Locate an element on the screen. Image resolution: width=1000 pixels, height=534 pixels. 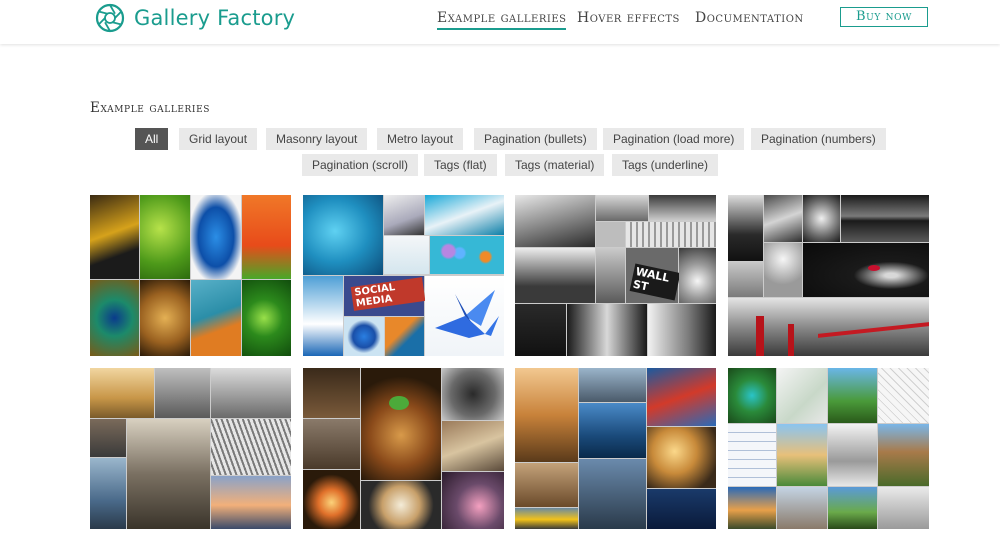
blue-room-photo is located at coordinates (464, 215).